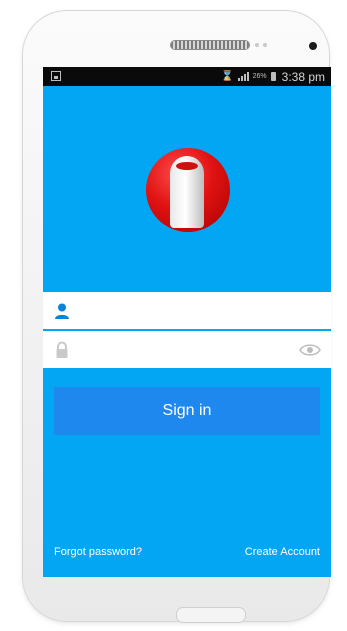 The image size is (347, 631). What do you see at coordinates (187, 411) in the screenshot?
I see `sign-in-button: Sign in` at bounding box center [187, 411].